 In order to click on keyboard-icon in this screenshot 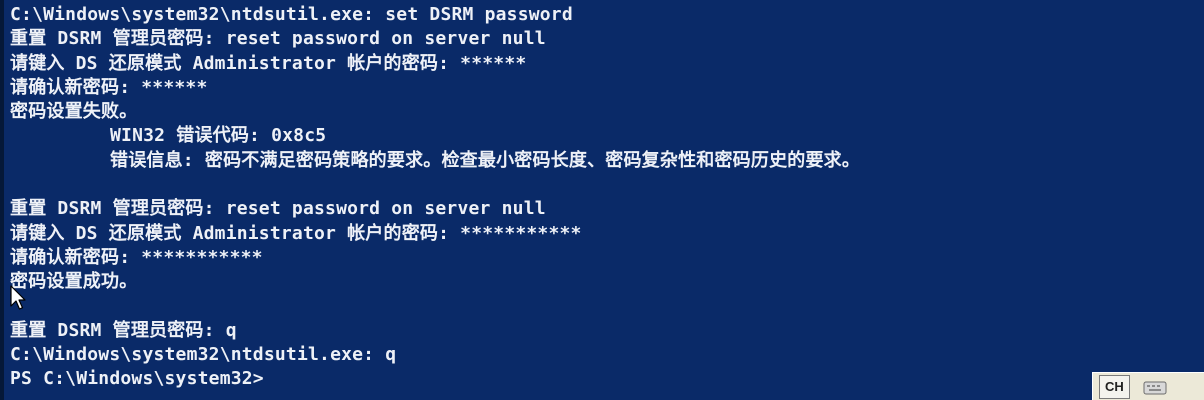, I will do `click(1155, 387)`.